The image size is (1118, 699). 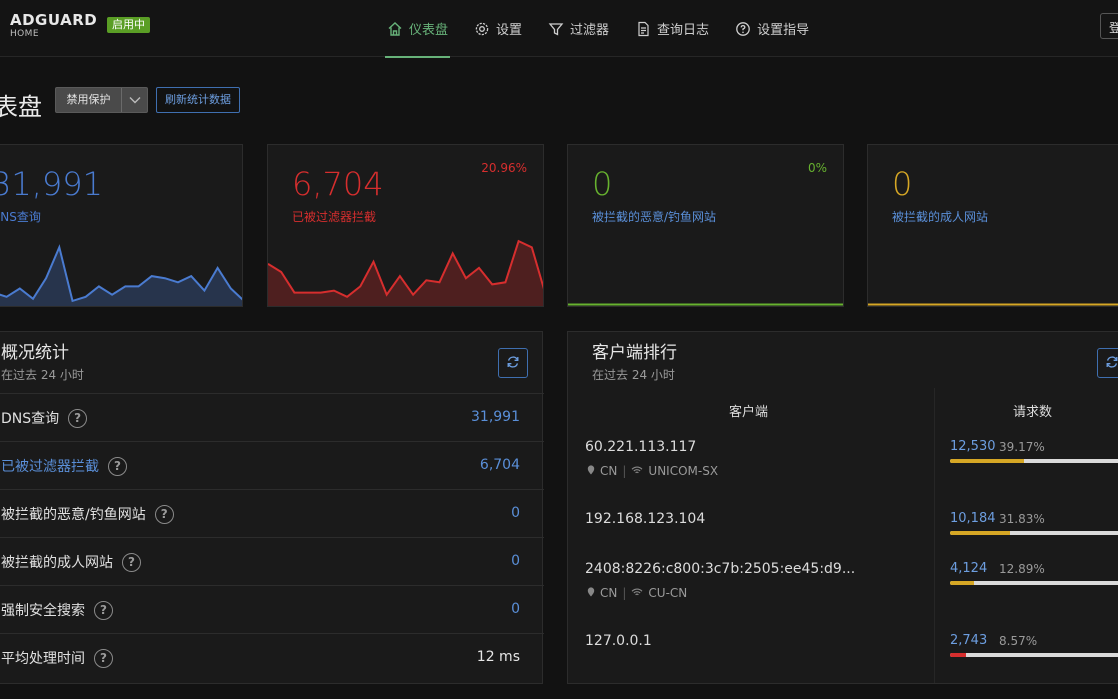 I want to click on stat-card-malware-blocked: 0 被拦截的恶意/钓鱼网站 0%, so click(x=705, y=225).